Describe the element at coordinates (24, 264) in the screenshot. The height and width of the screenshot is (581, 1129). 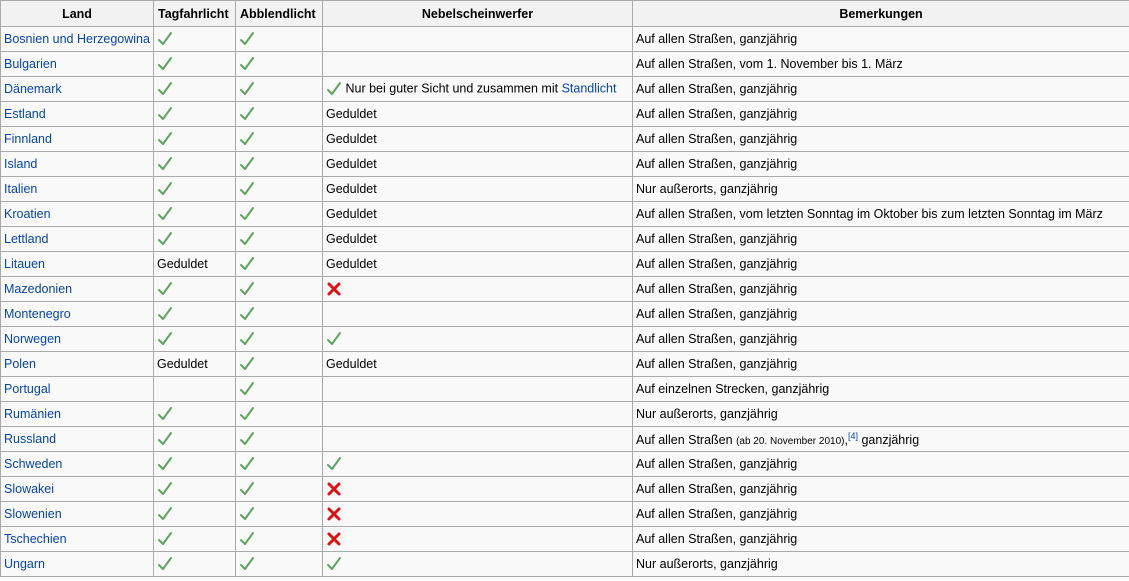
I see `country-link: Litauen` at that location.